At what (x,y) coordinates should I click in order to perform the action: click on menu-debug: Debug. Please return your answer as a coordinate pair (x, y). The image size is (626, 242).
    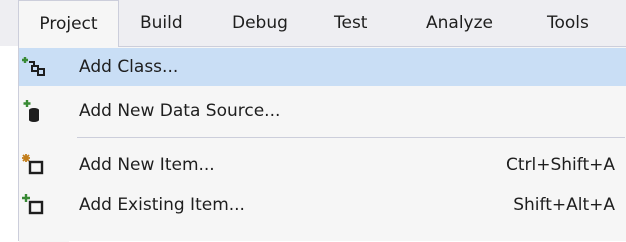
    Looking at the image, I should click on (260, 23).